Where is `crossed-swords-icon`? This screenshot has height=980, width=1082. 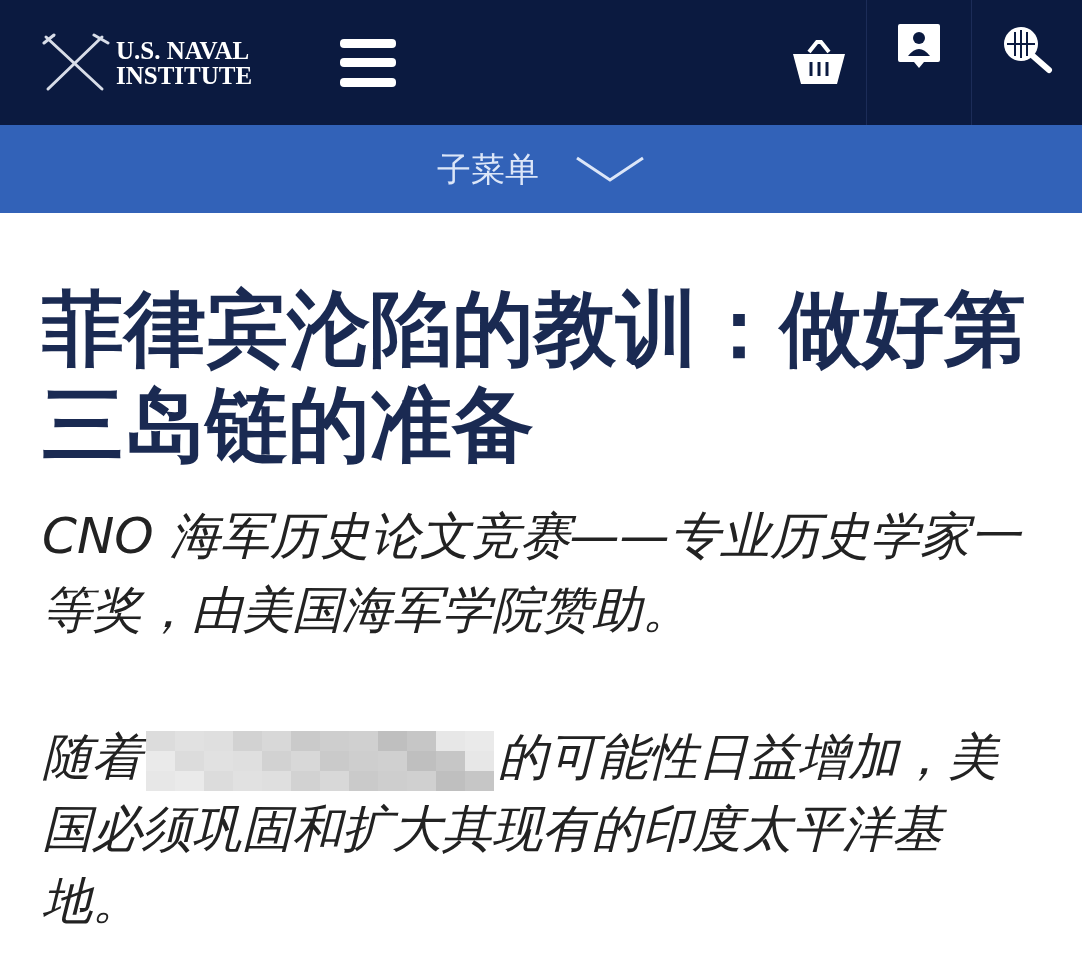
crossed-swords-icon is located at coordinates (76, 62).